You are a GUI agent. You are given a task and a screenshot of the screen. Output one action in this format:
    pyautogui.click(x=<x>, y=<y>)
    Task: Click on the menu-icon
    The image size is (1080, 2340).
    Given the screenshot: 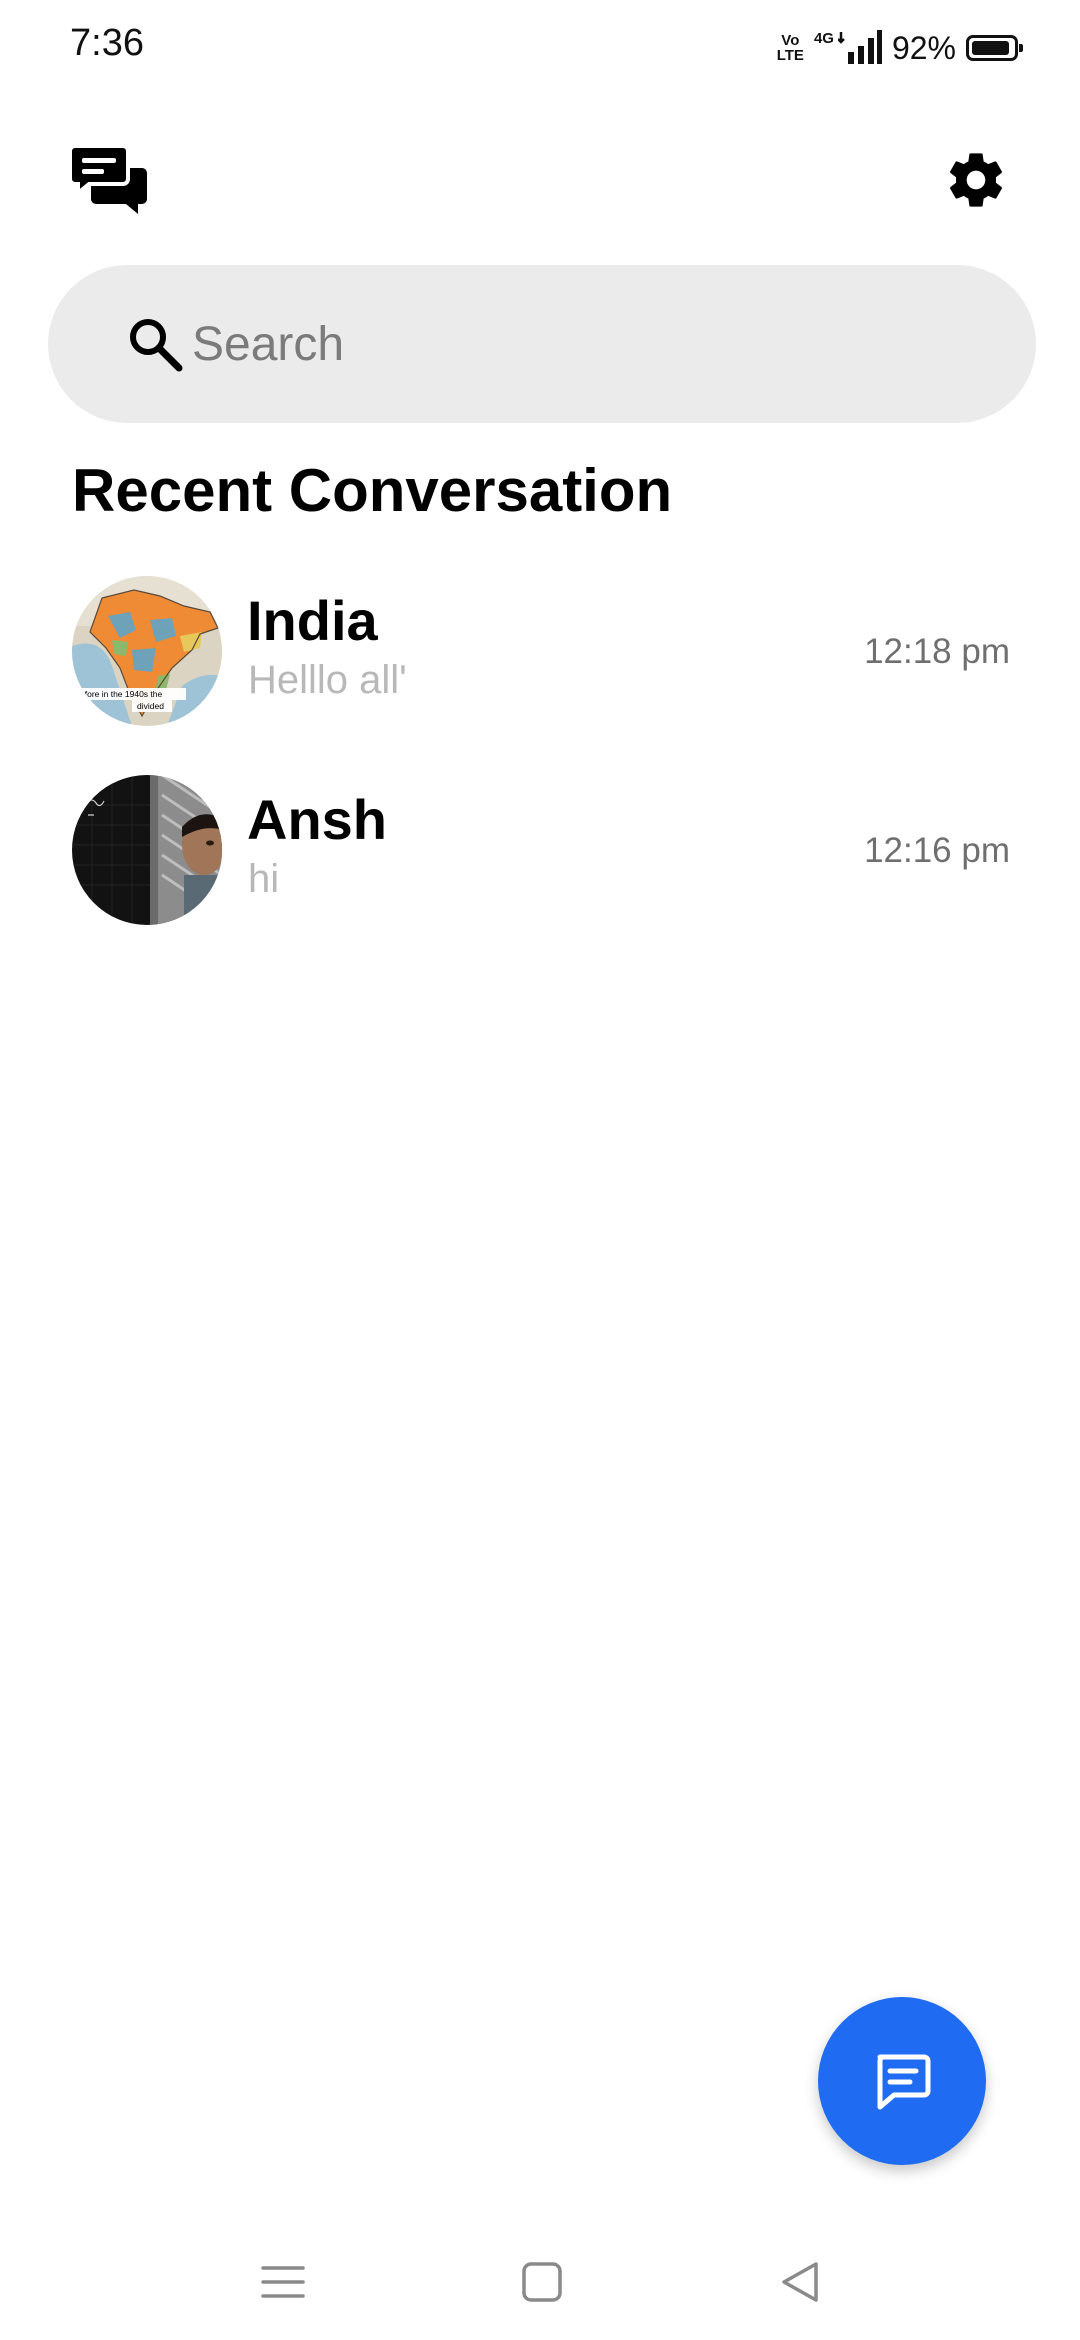 What is the action you would take?
    pyautogui.click(x=283, y=2282)
    